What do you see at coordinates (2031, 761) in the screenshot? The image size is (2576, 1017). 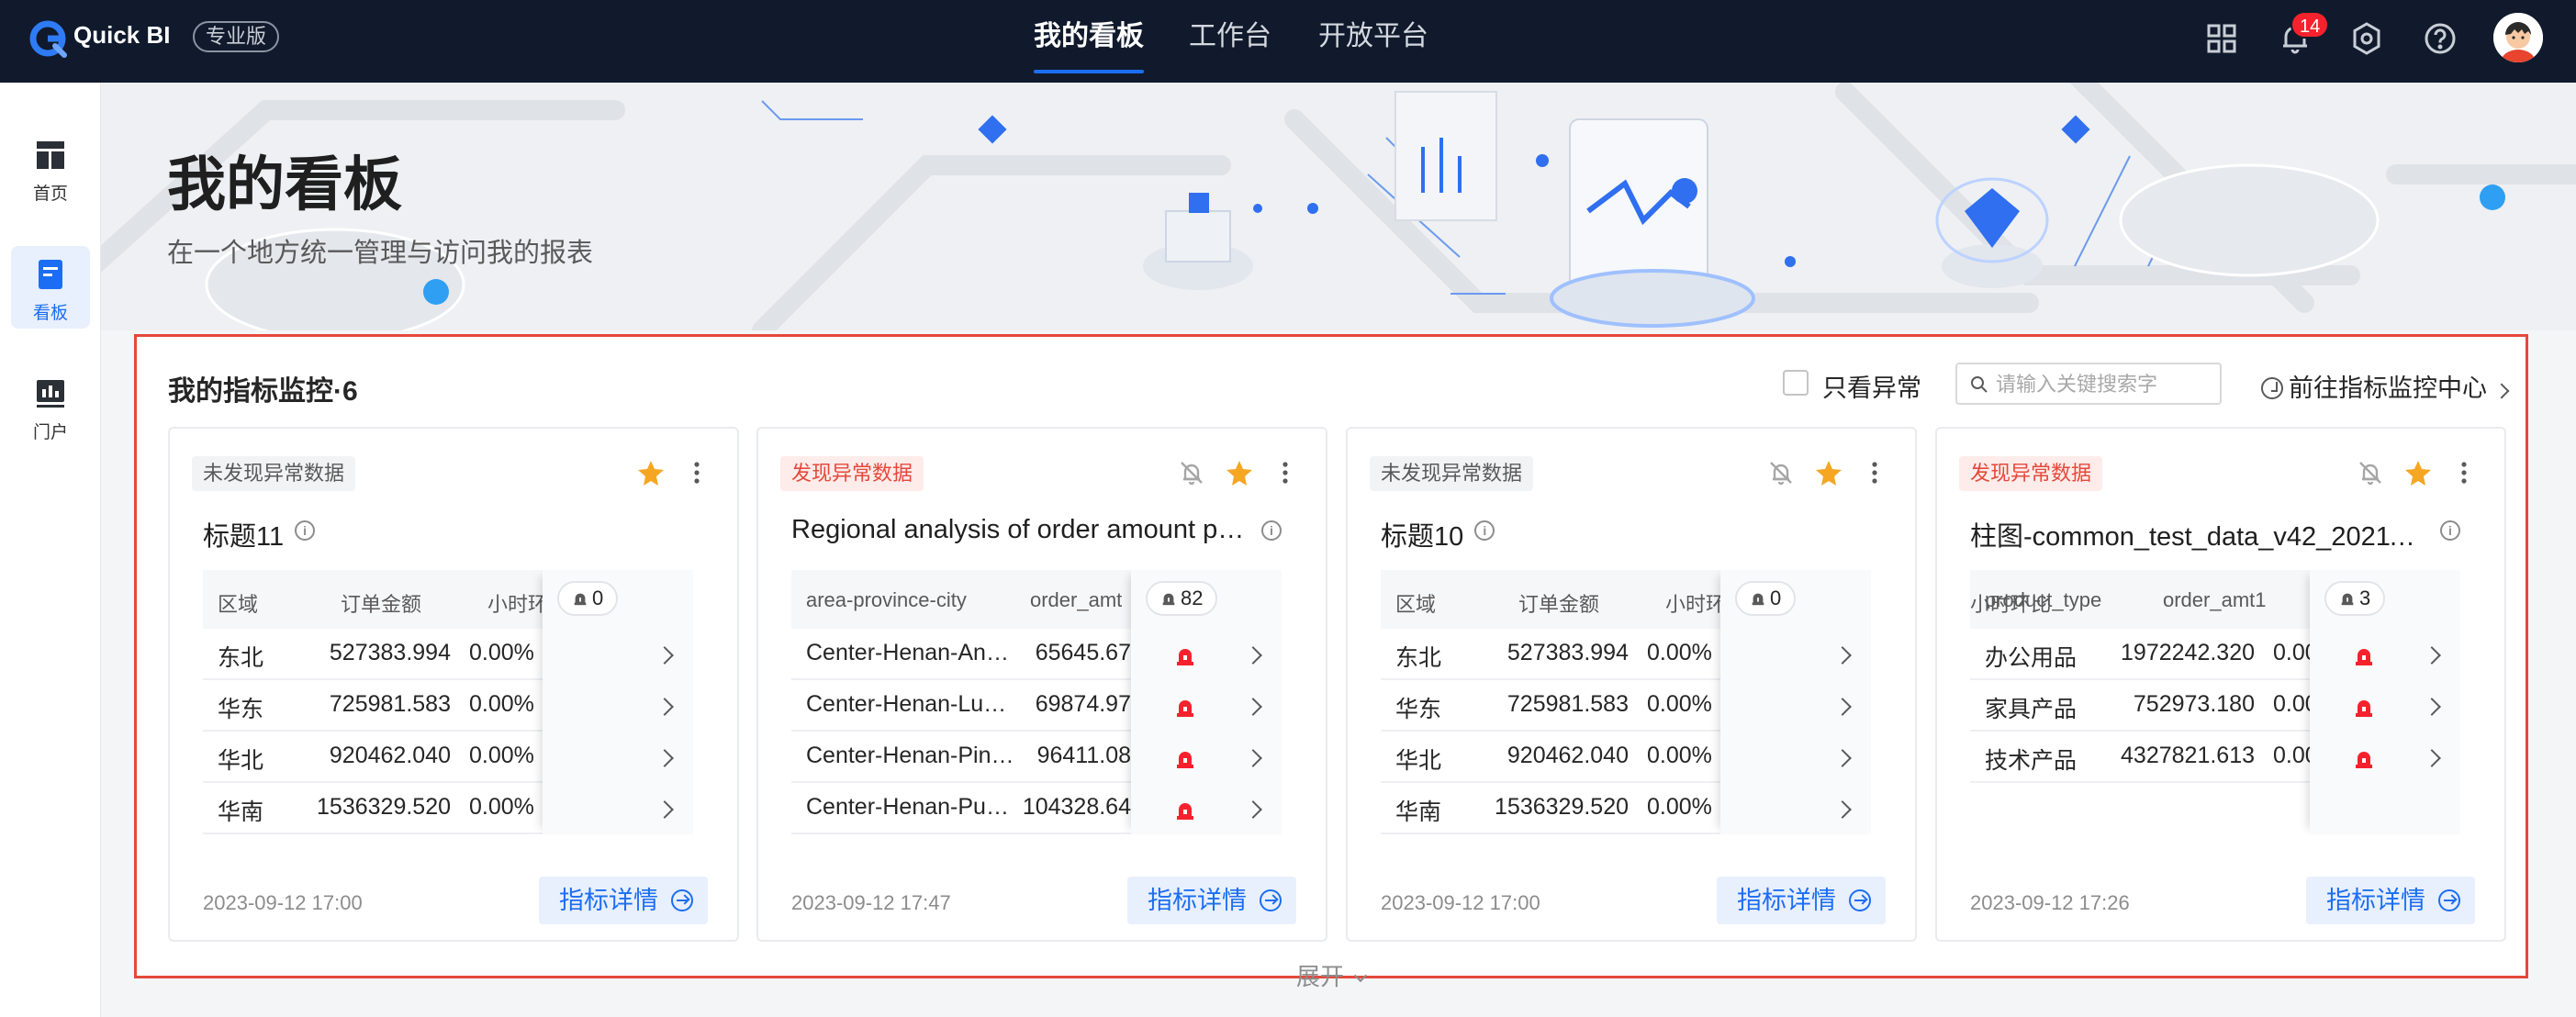 I see `row-dimension: 技术产品` at bounding box center [2031, 761].